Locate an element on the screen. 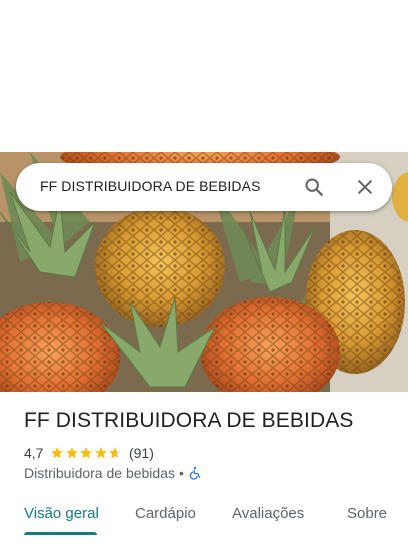  rating-row: 4,7 (91) is located at coordinates (89, 453).